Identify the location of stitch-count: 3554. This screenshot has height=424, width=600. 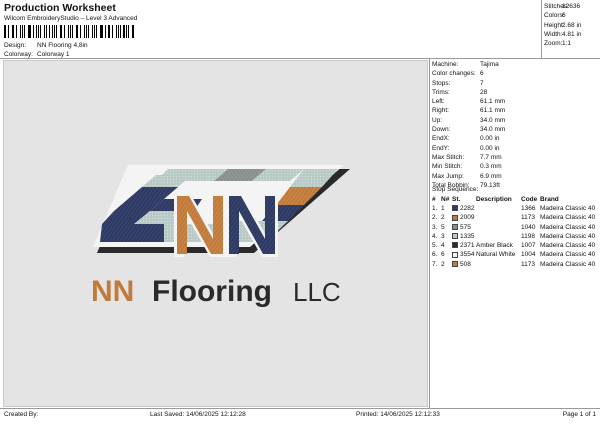
(464, 254).